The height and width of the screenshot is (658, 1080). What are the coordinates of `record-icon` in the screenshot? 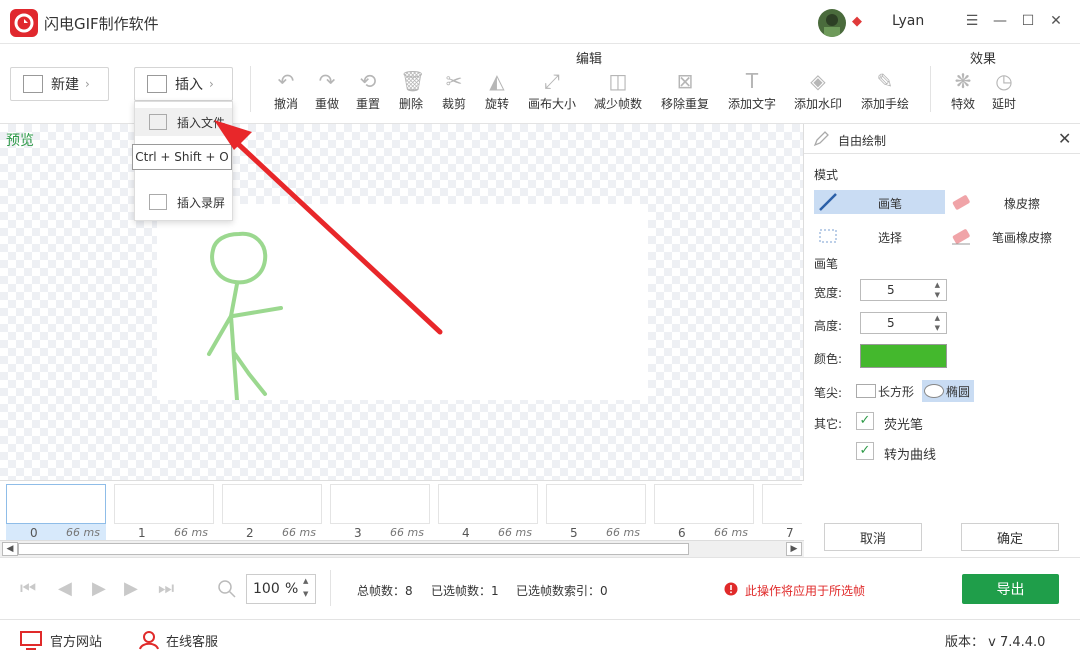 It's located at (158, 202).